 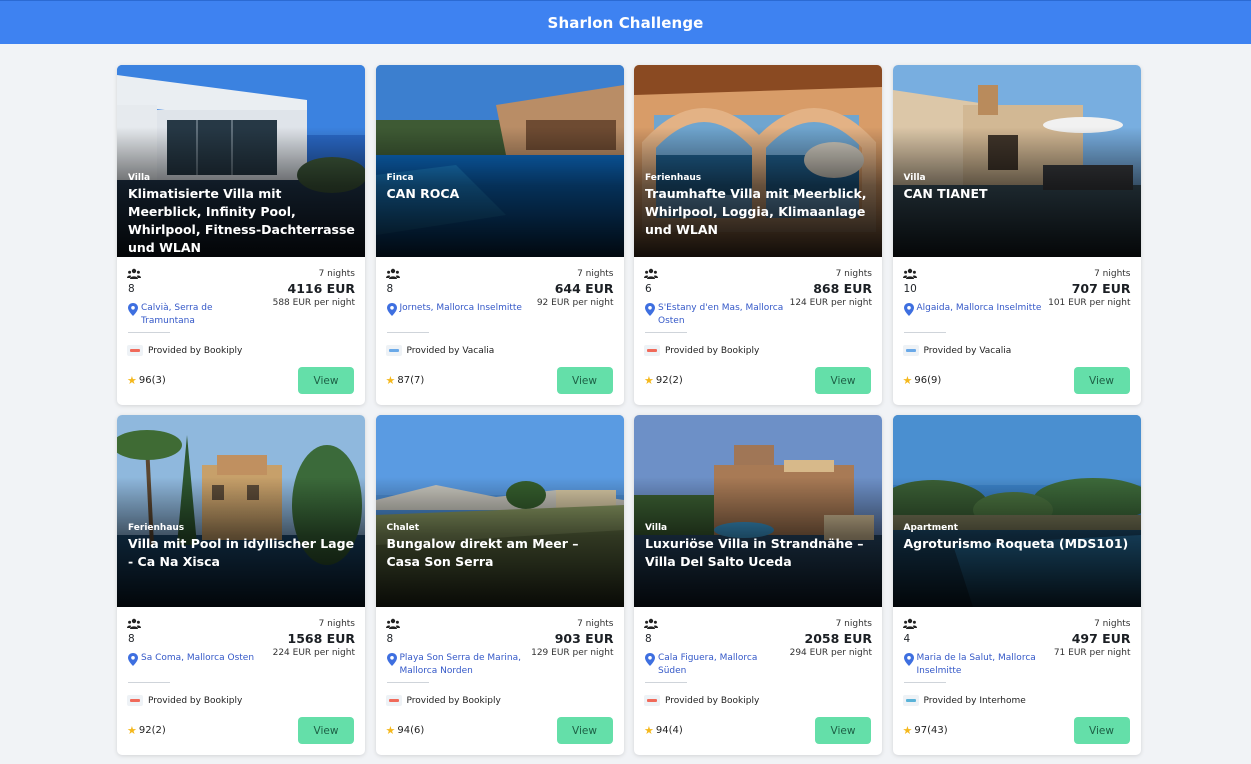 What do you see at coordinates (979, 308) in the screenshot?
I see `location-text: Algaida, Mallorca Inselmitte` at bounding box center [979, 308].